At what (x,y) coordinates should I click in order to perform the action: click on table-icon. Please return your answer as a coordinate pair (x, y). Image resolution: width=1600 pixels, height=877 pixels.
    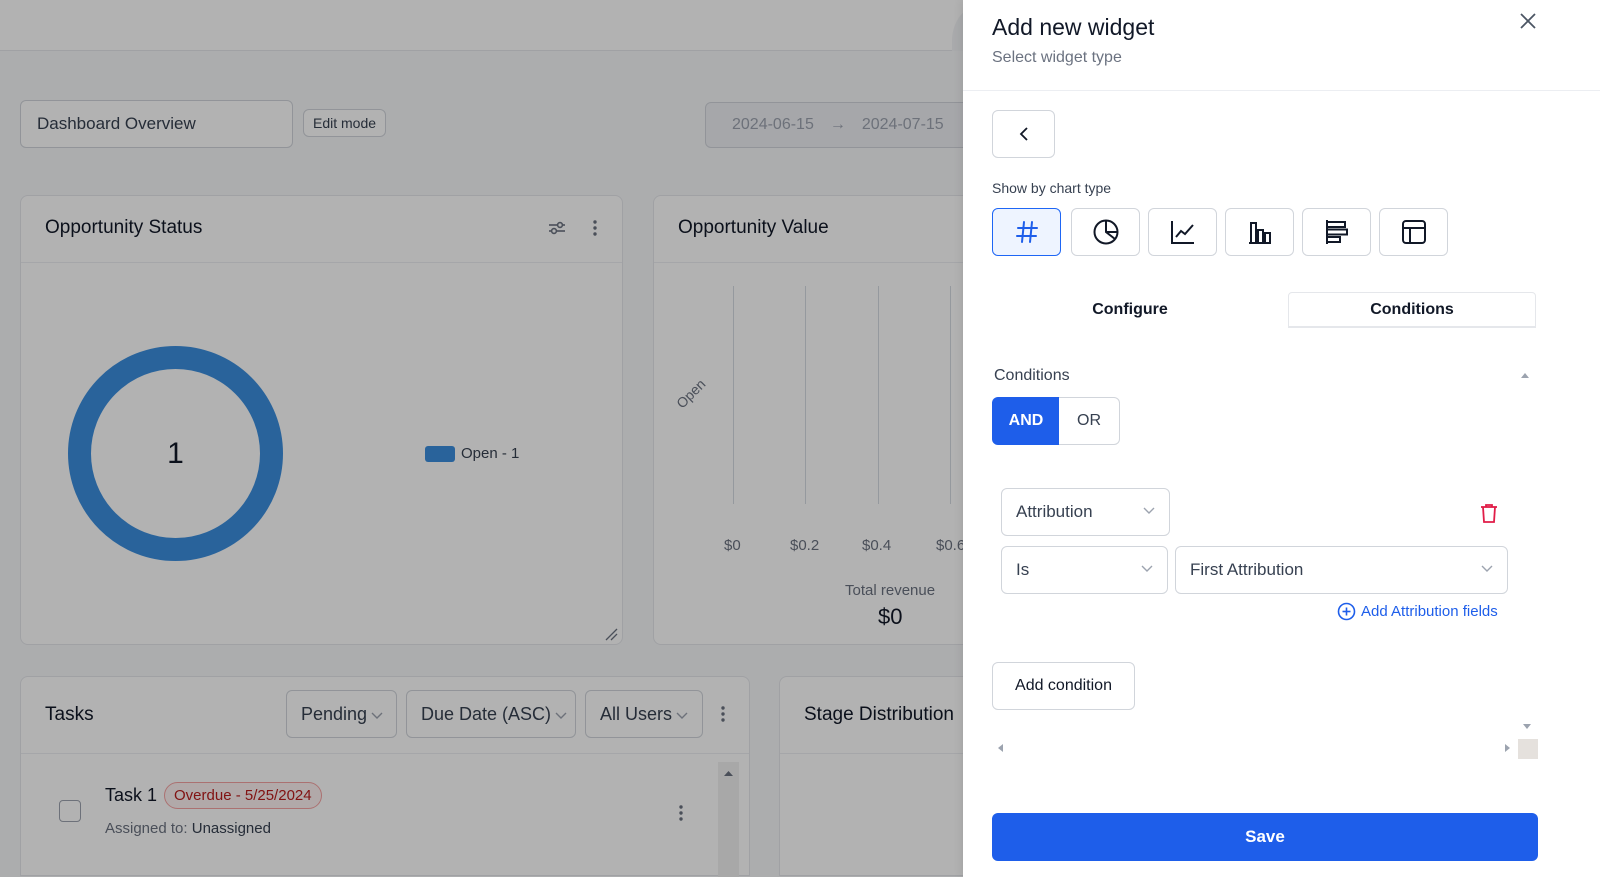
    Looking at the image, I should click on (1413, 232).